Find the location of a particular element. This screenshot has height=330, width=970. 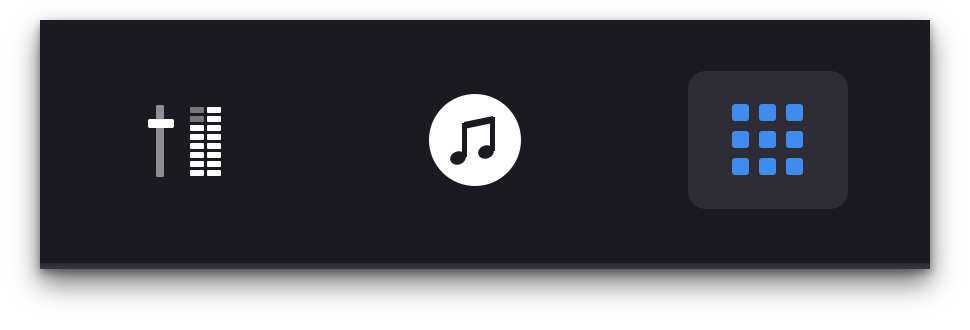

app-grid-icon is located at coordinates (768, 140).